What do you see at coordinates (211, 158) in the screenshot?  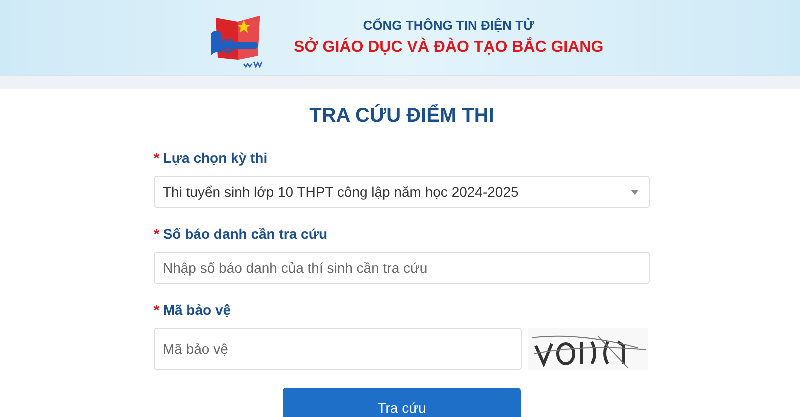 I see `field-label: * Lựa chọn kỳ thi` at bounding box center [211, 158].